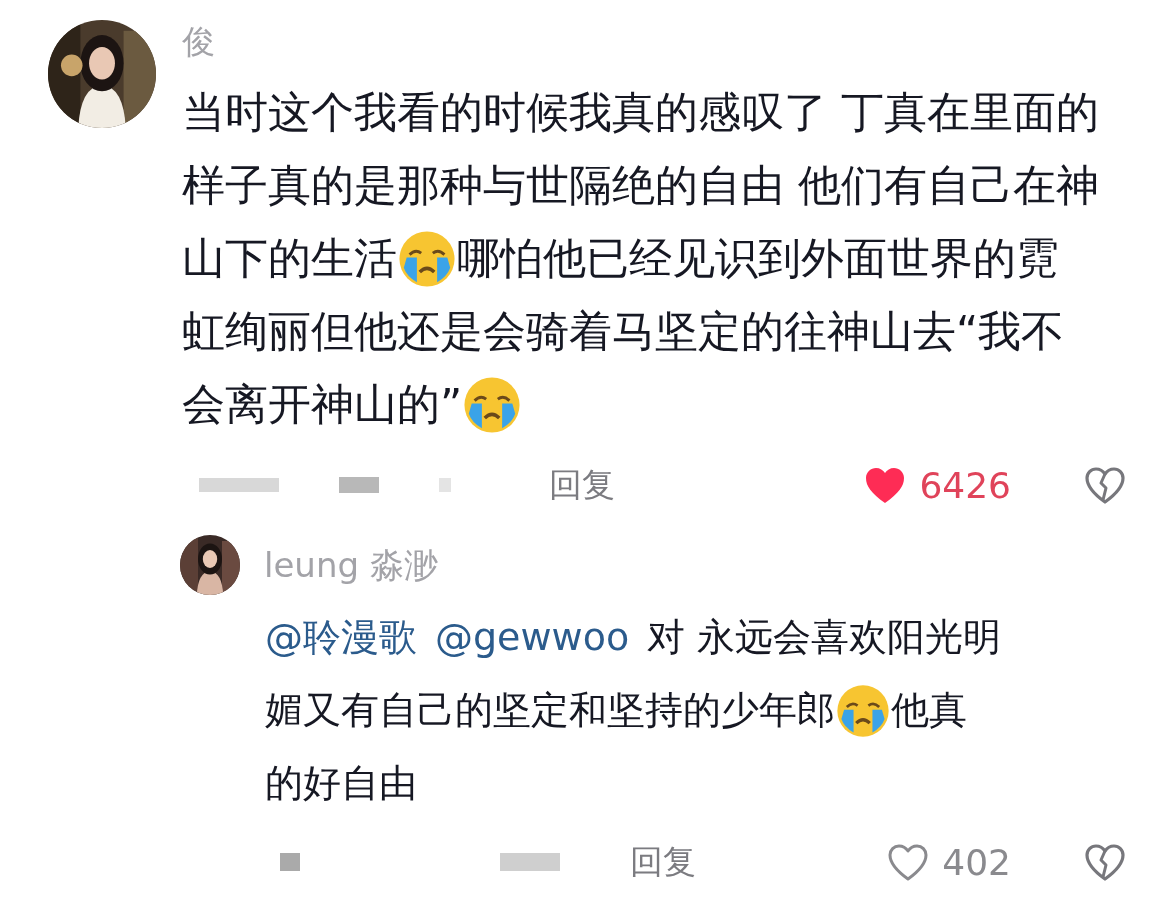  I want to click on username: leung 淼渺, so click(351, 565).